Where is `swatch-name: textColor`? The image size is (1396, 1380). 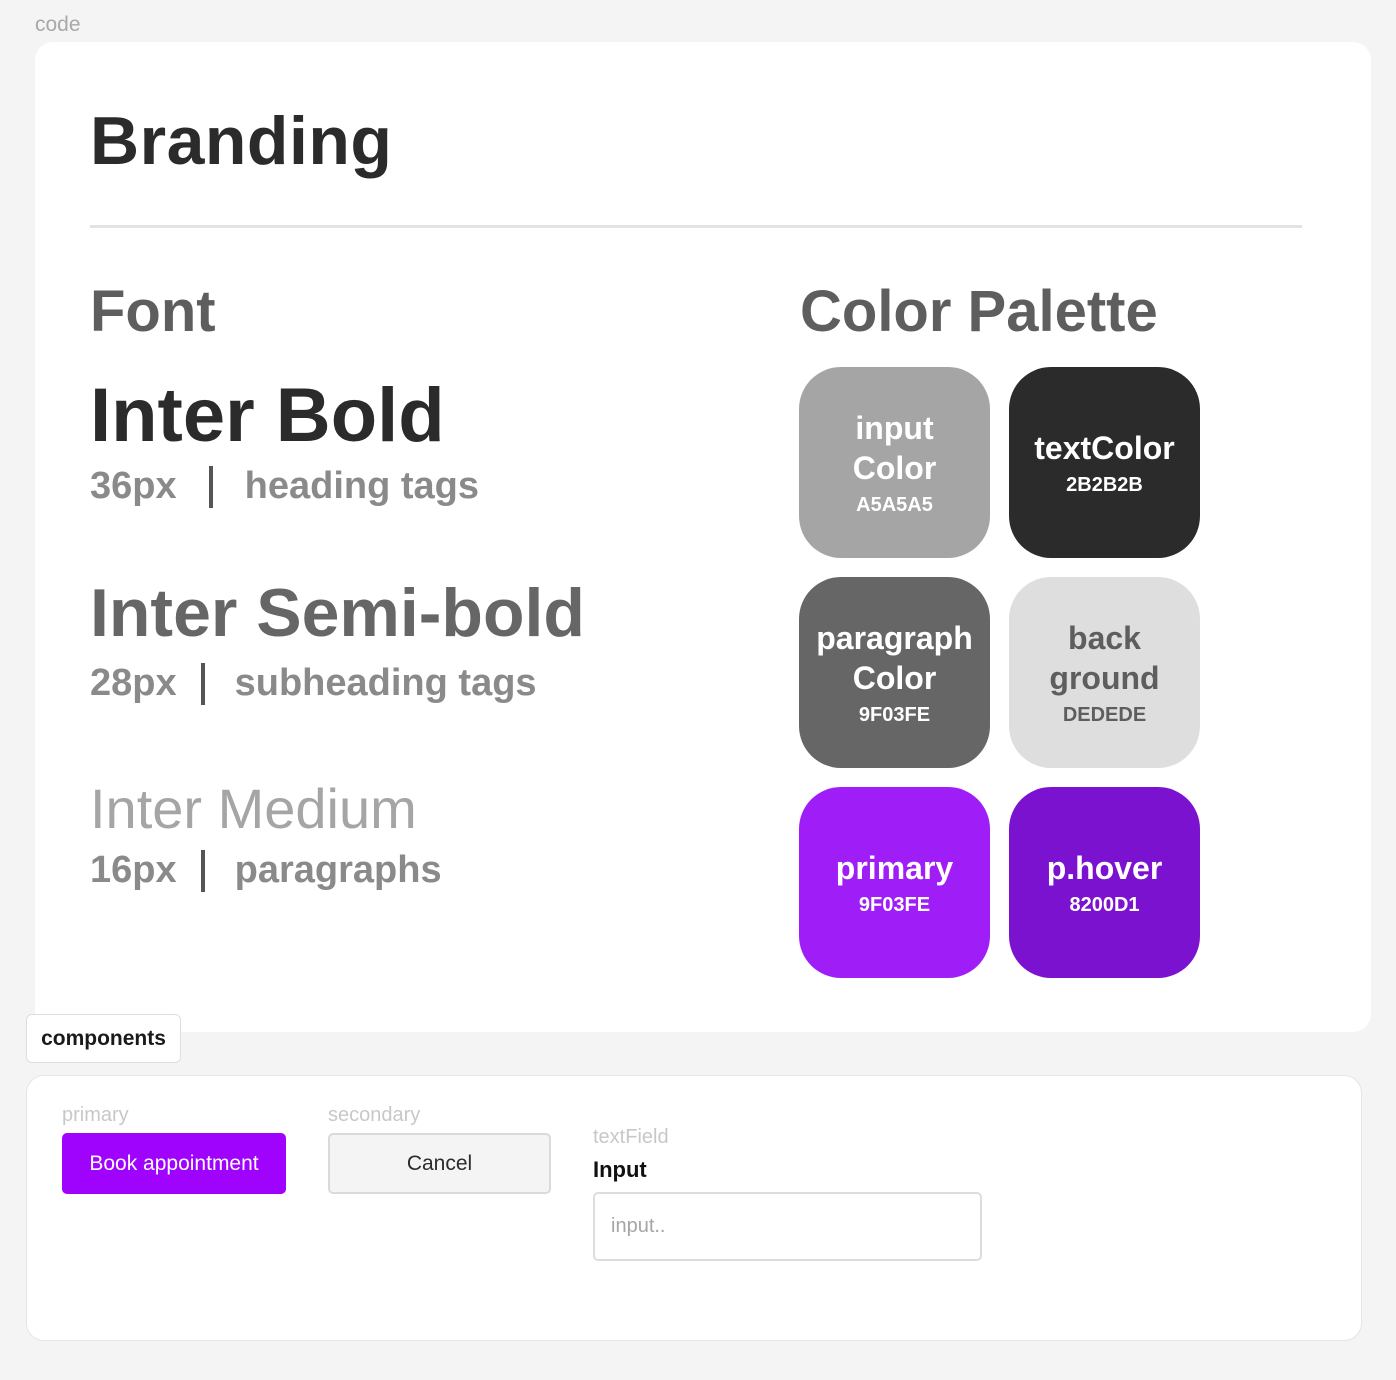 swatch-name: textColor is located at coordinates (1104, 448).